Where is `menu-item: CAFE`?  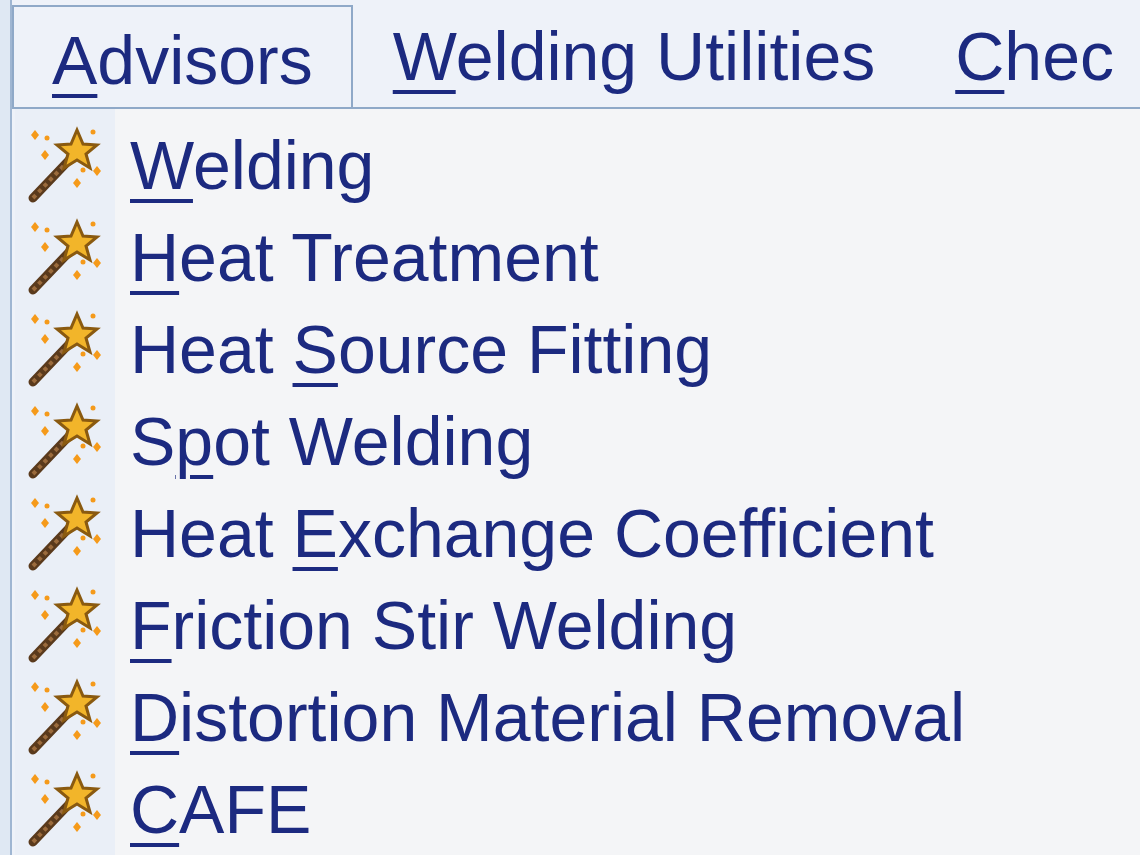
menu-item: CAFE is located at coordinates (221, 809).